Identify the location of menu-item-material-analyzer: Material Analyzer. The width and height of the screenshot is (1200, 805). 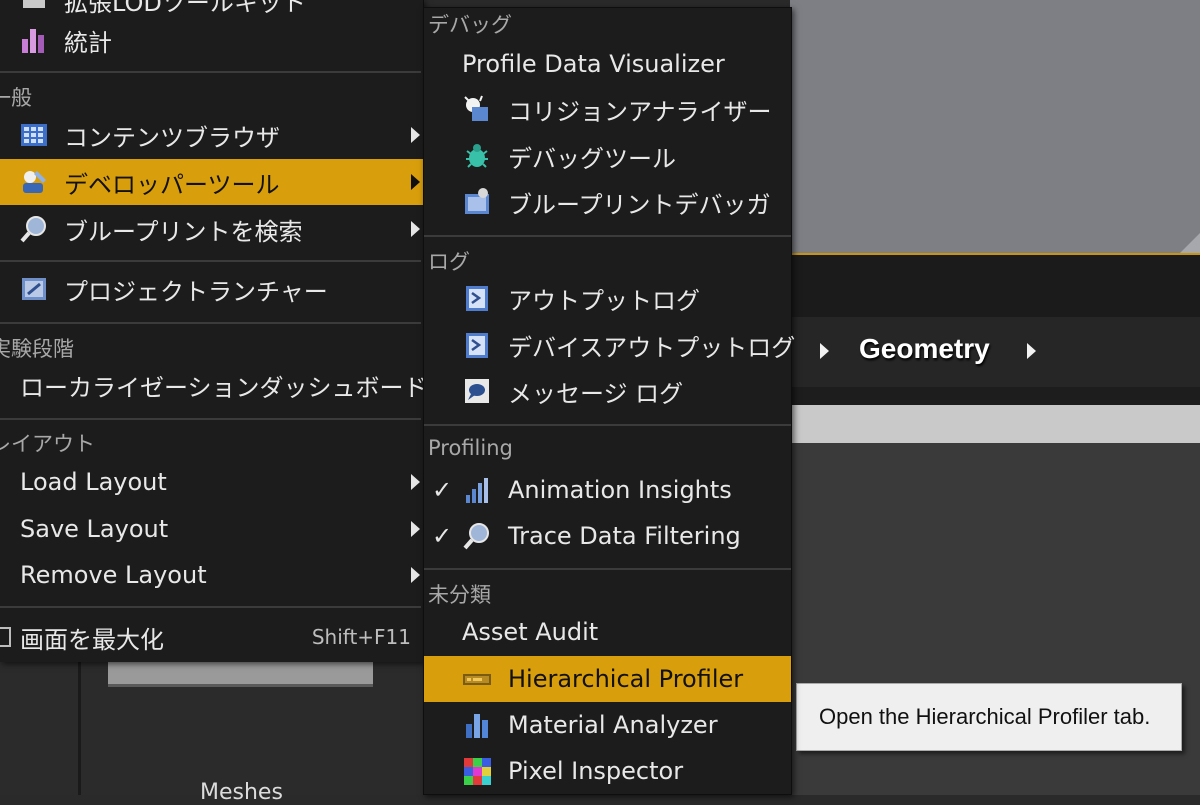
(607, 725).